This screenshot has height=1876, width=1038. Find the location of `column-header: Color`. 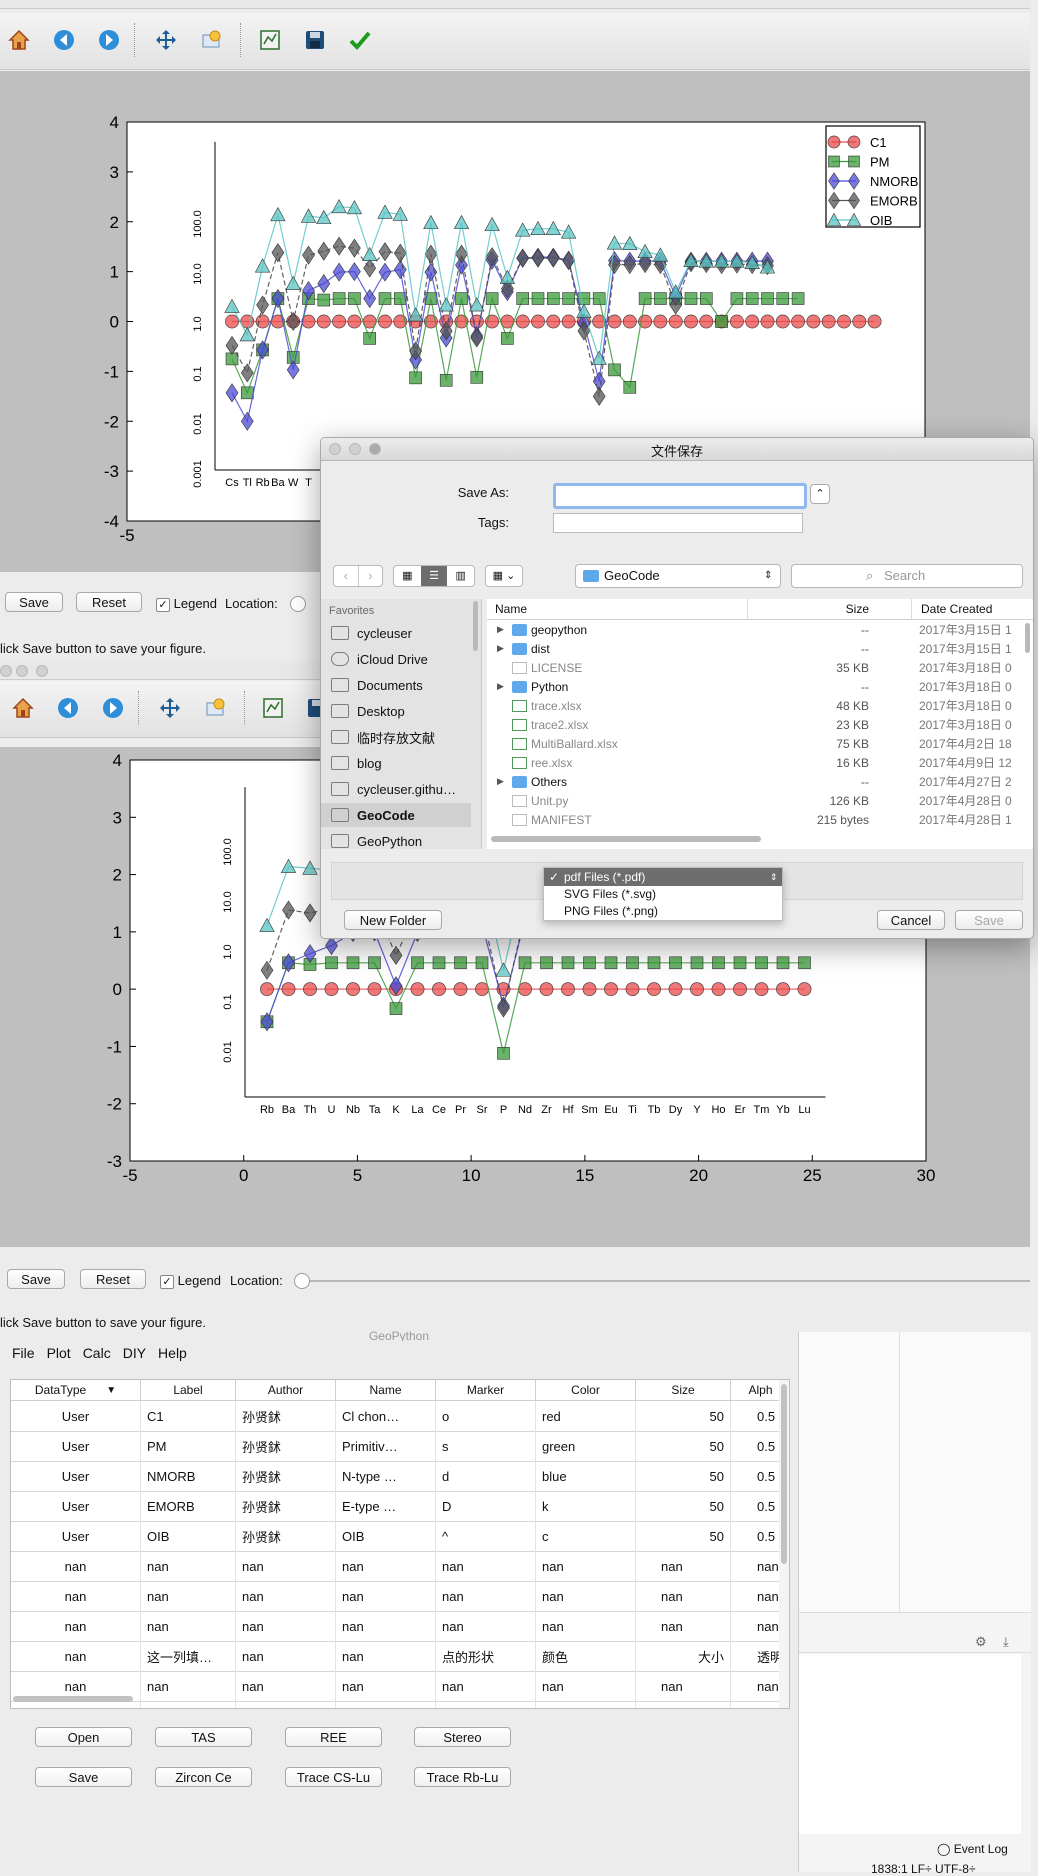

column-header: Color is located at coordinates (586, 1390).